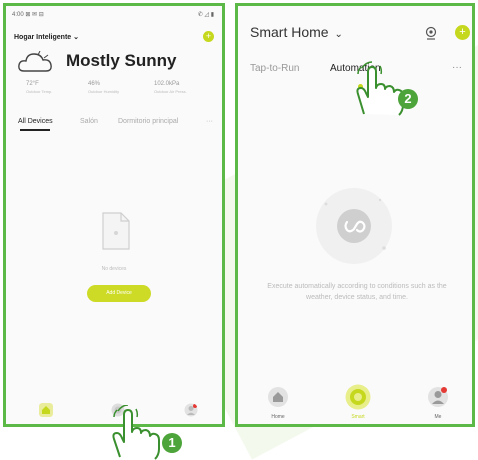  Describe the element at coordinates (39, 91) in the screenshot. I see `stat-label: Outdoor Temp.` at that location.